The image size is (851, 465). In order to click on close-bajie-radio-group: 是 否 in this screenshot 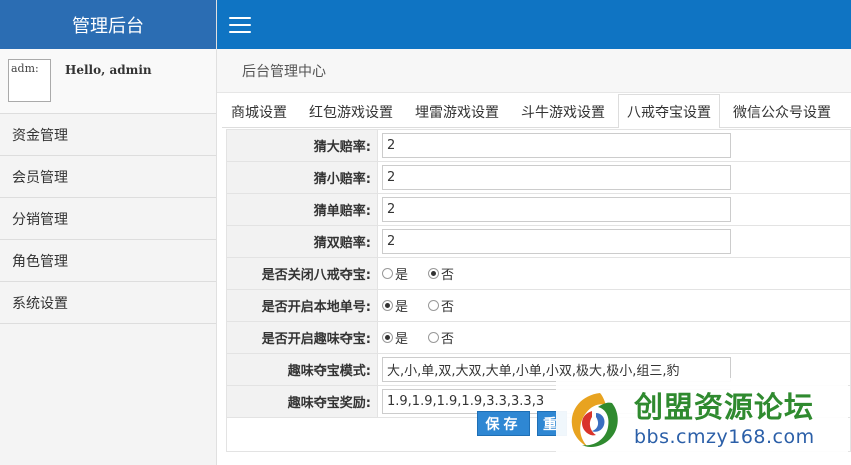, I will do `click(616, 273)`.